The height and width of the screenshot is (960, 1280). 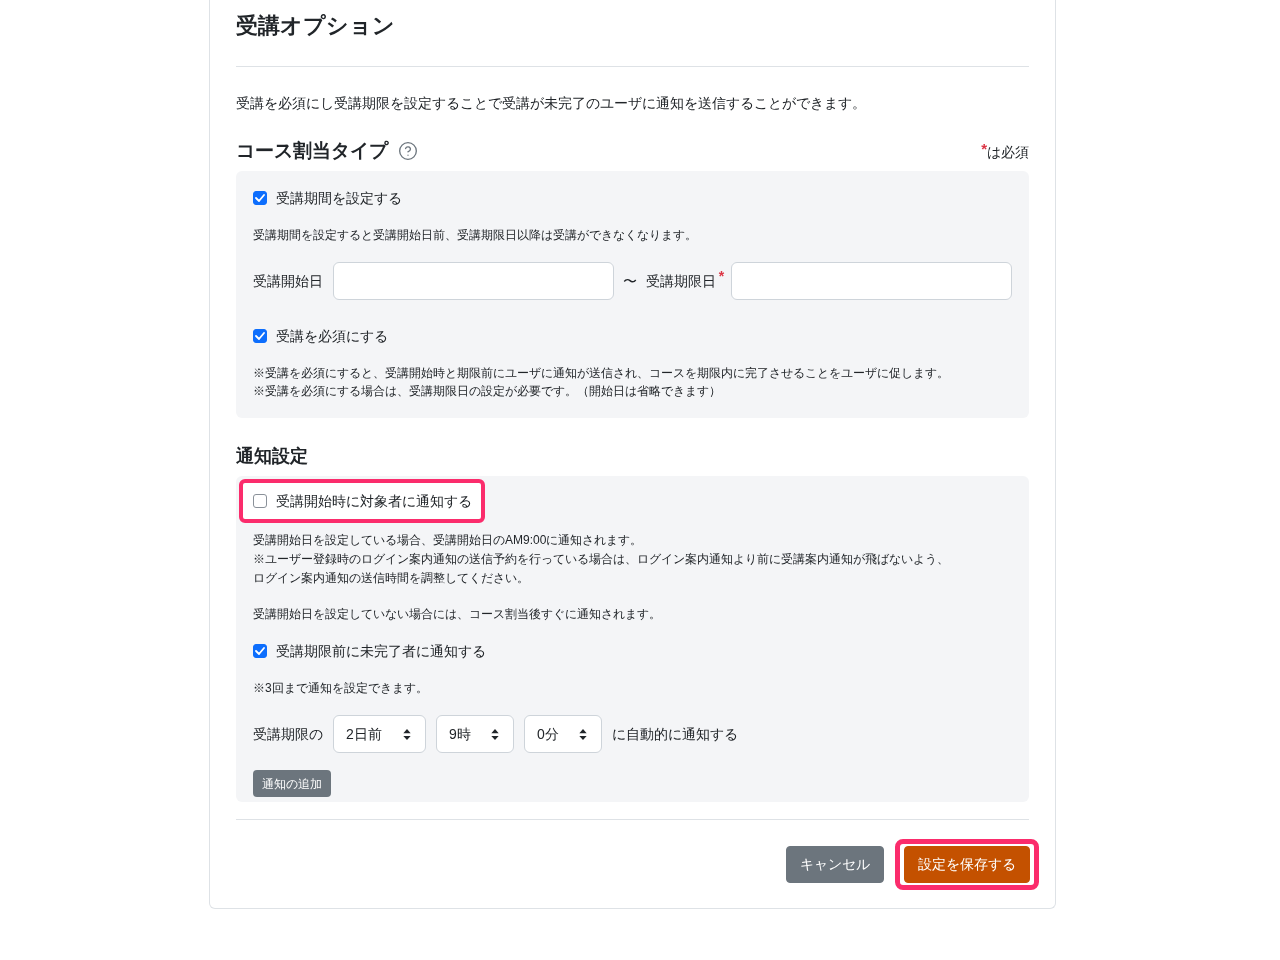 What do you see at coordinates (487, 391) in the screenshot?
I see `help-text: ※受講を必須にする場合は、受講期限日の設定が必要です。（開始日は省略できます）` at bounding box center [487, 391].